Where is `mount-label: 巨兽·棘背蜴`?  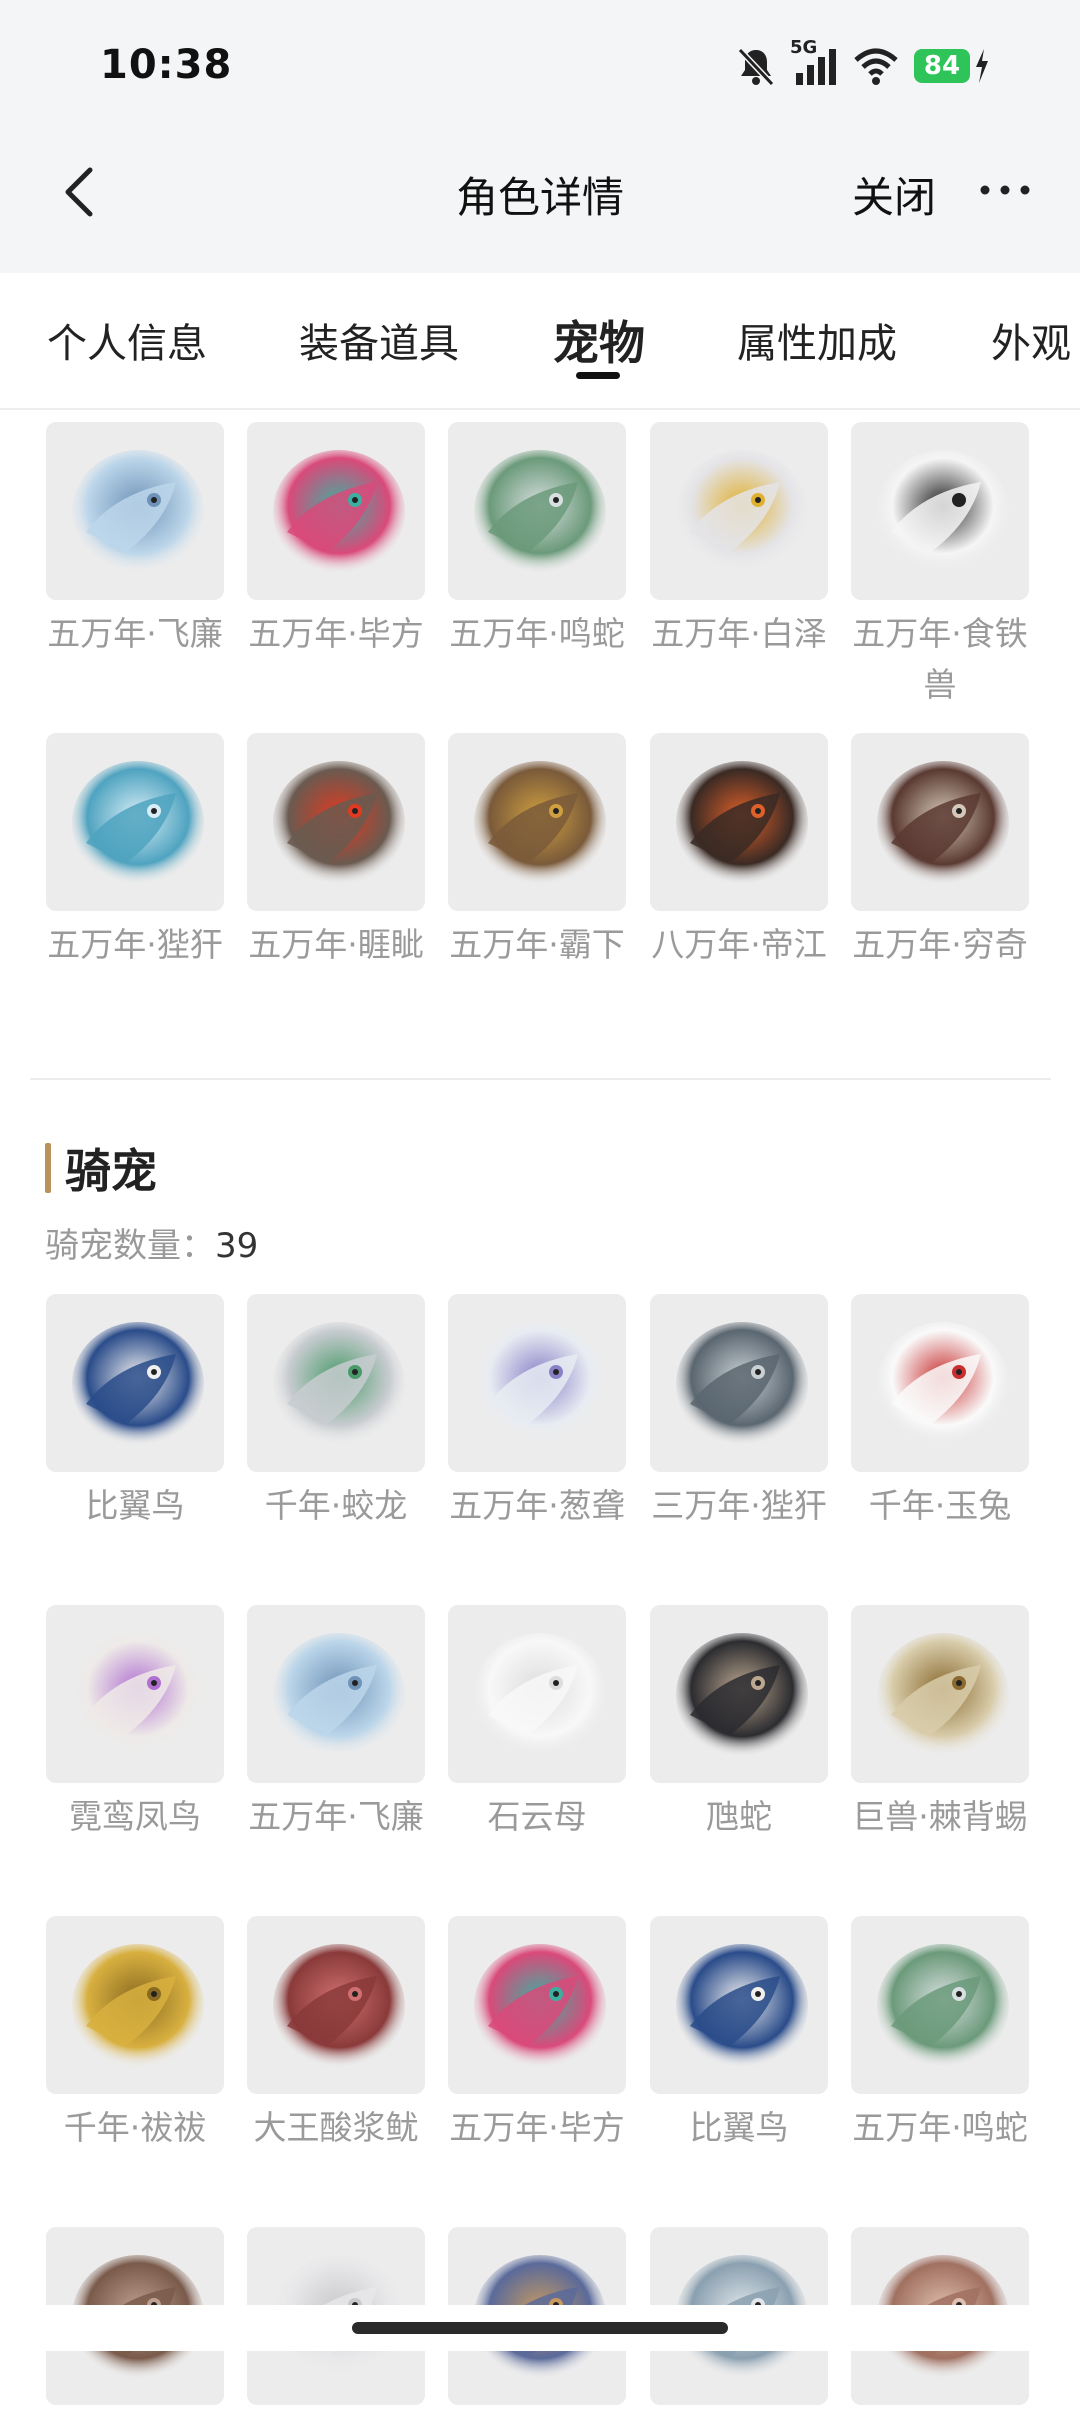
mount-label: 巨兽·棘背蜴 is located at coordinates (940, 1816).